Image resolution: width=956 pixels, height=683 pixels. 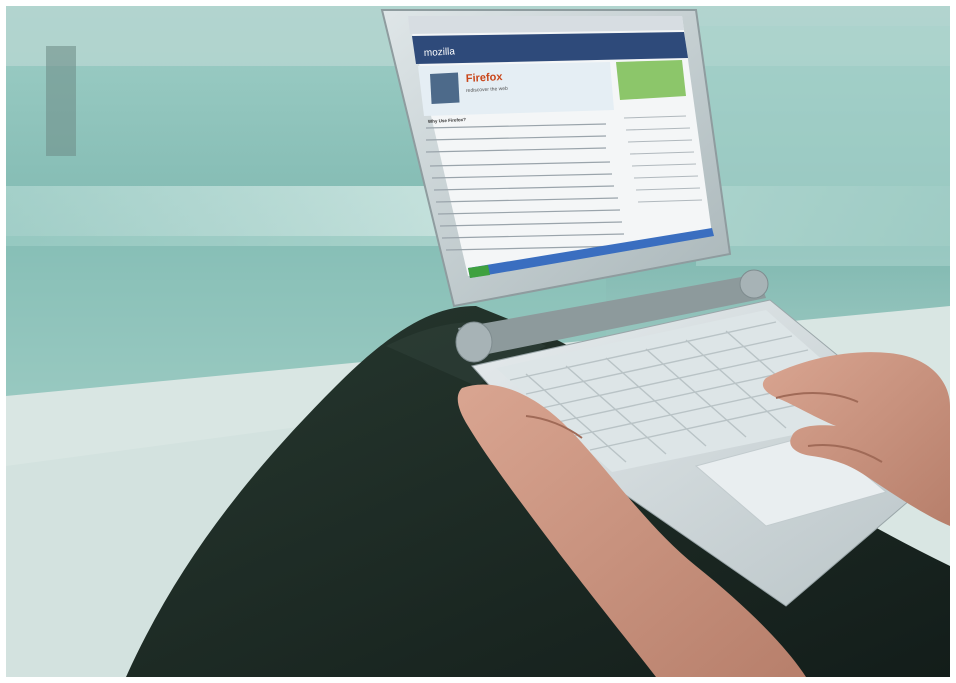 What do you see at coordinates (651, 80) in the screenshot?
I see `download-box` at bounding box center [651, 80].